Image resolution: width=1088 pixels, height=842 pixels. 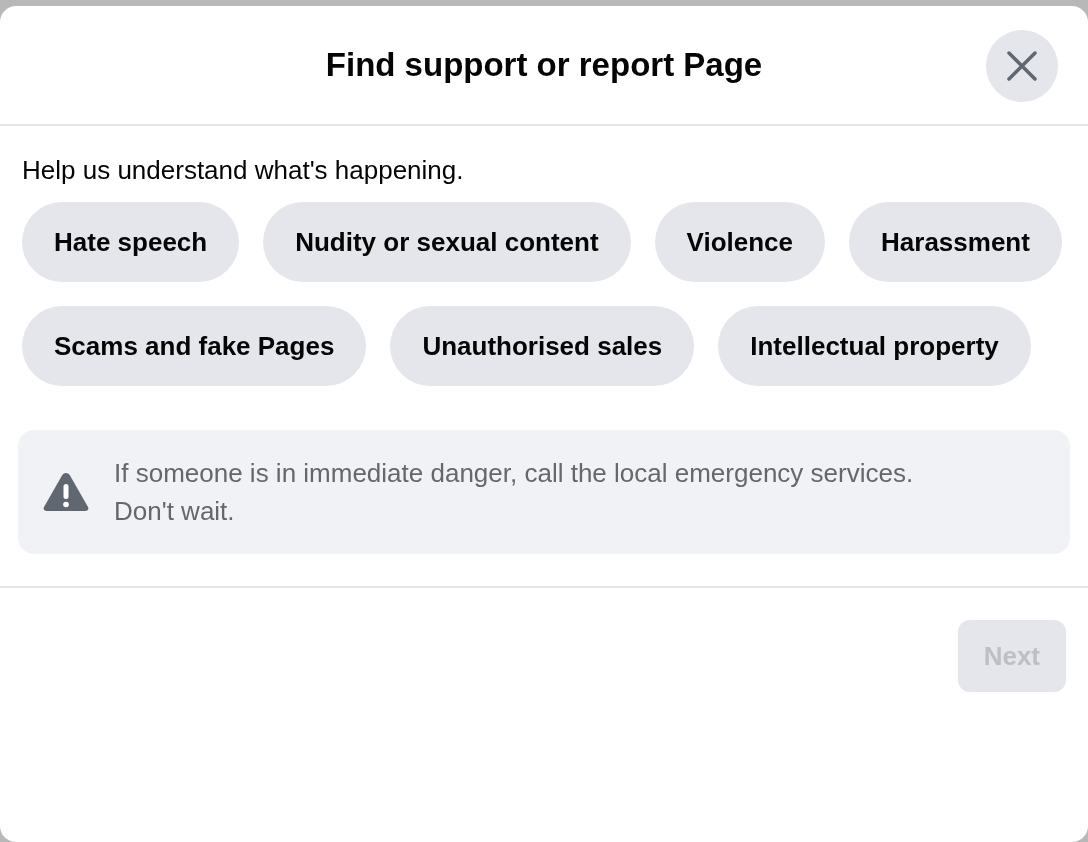 I want to click on notice-text: If someone is in immediate danger, call the local emergency services. Don't wait., so click(x=514, y=492).